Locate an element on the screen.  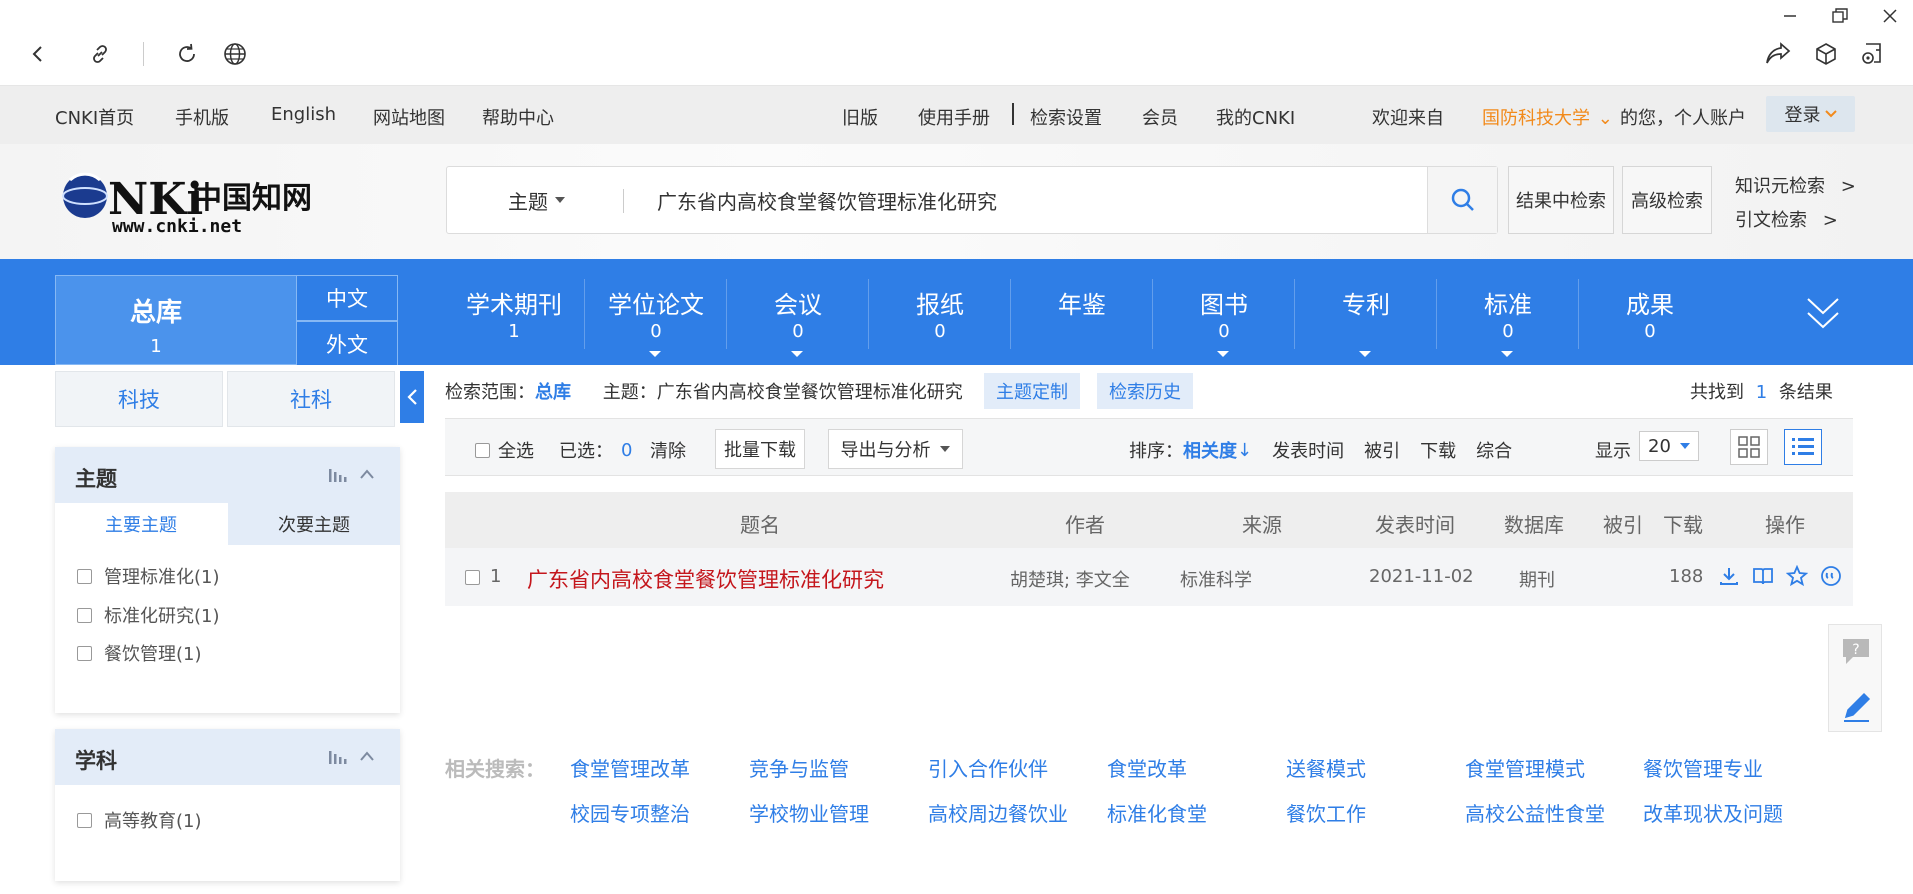
related-search-link: 学校物业管理 is located at coordinates (809, 812).